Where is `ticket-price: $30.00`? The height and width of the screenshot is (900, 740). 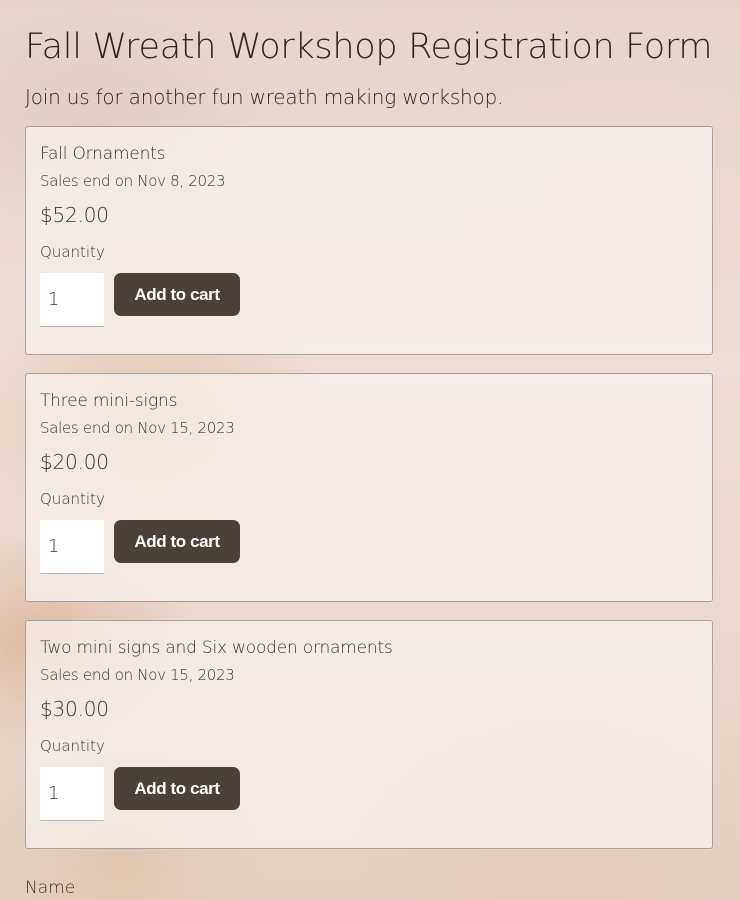
ticket-price: $30.00 is located at coordinates (74, 709).